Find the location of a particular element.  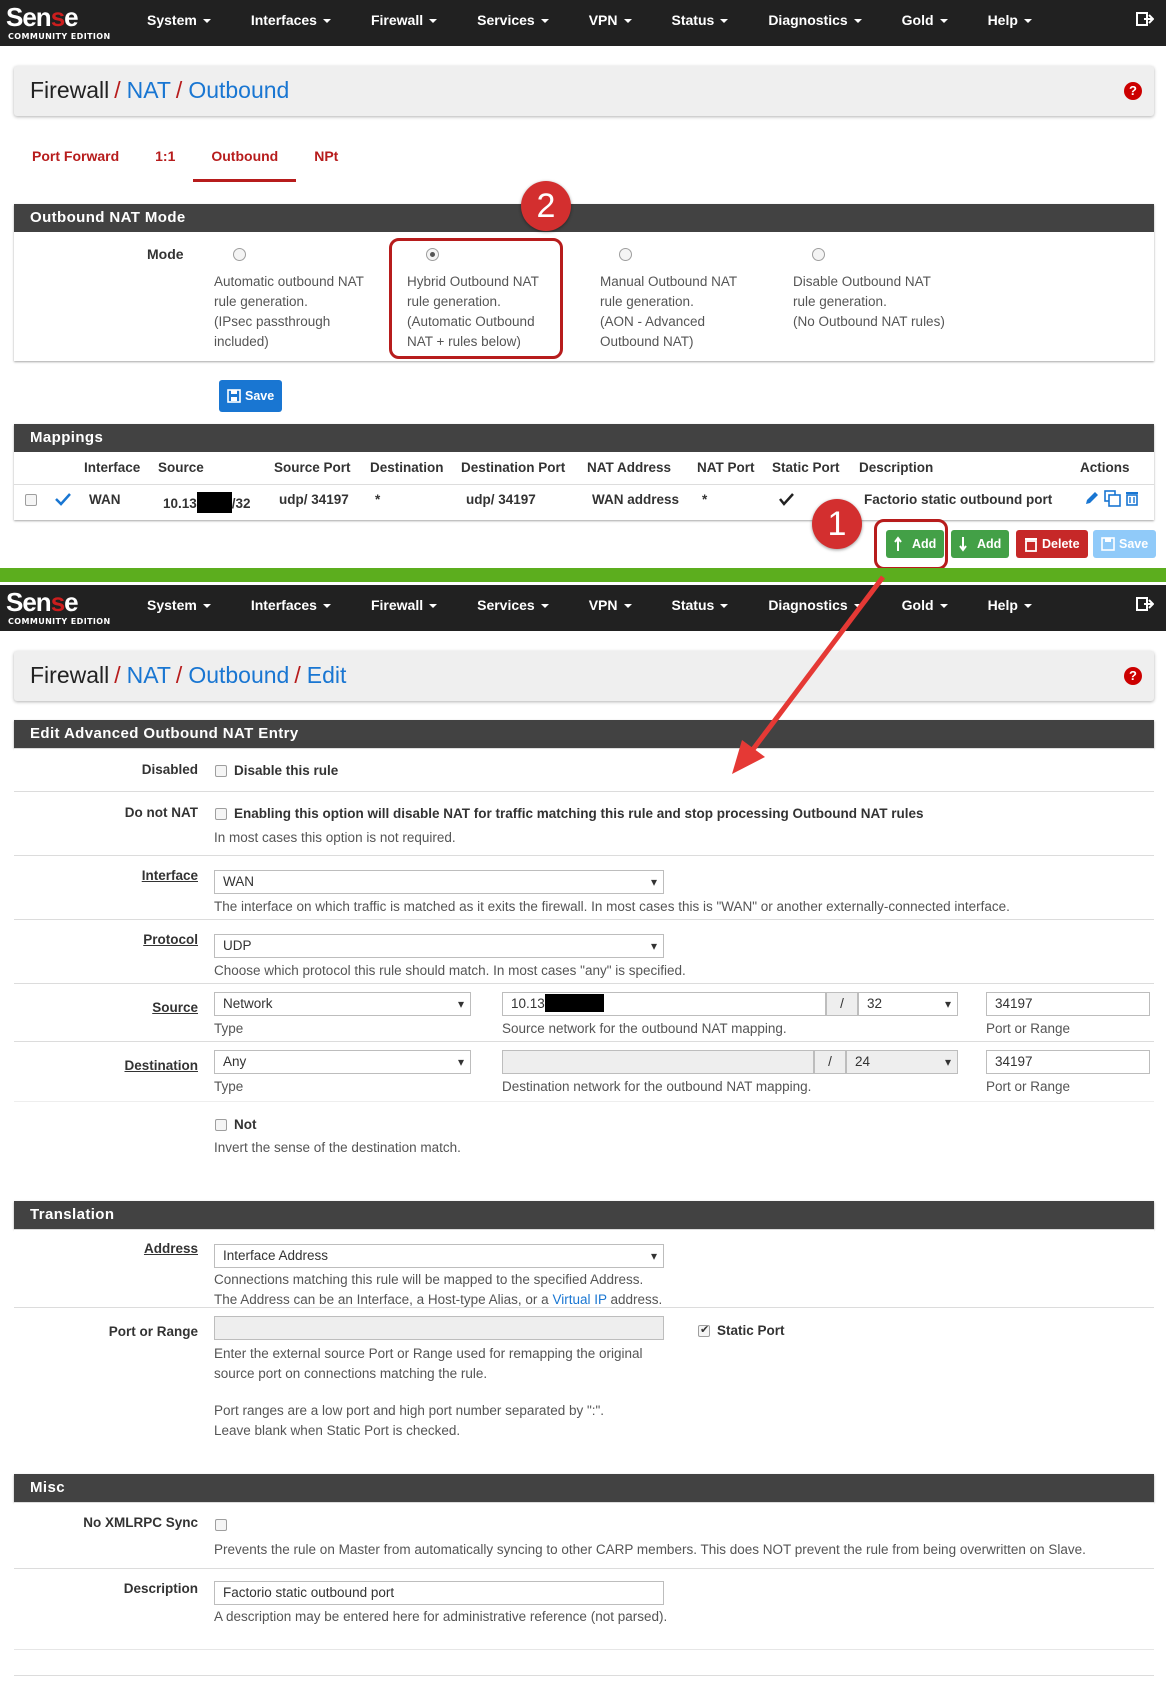

static-port-checkbox is located at coordinates (704, 1330).